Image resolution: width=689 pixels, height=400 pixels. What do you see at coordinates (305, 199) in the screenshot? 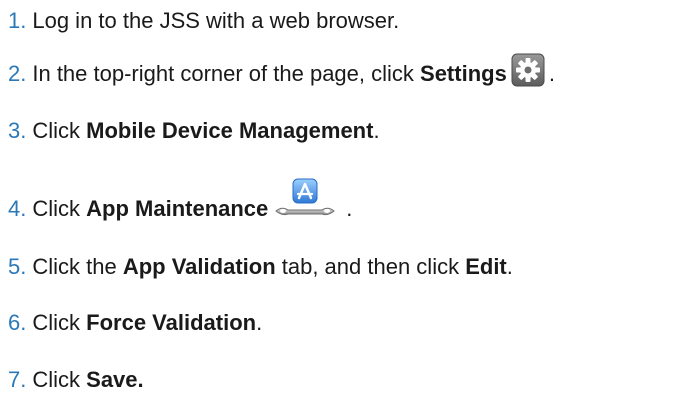
I see `app-store-wrench-icon` at bounding box center [305, 199].